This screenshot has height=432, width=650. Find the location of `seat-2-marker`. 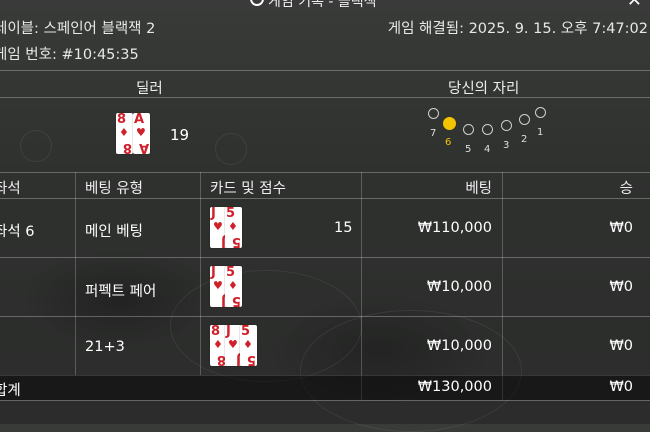

seat-2-marker is located at coordinates (524, 119).